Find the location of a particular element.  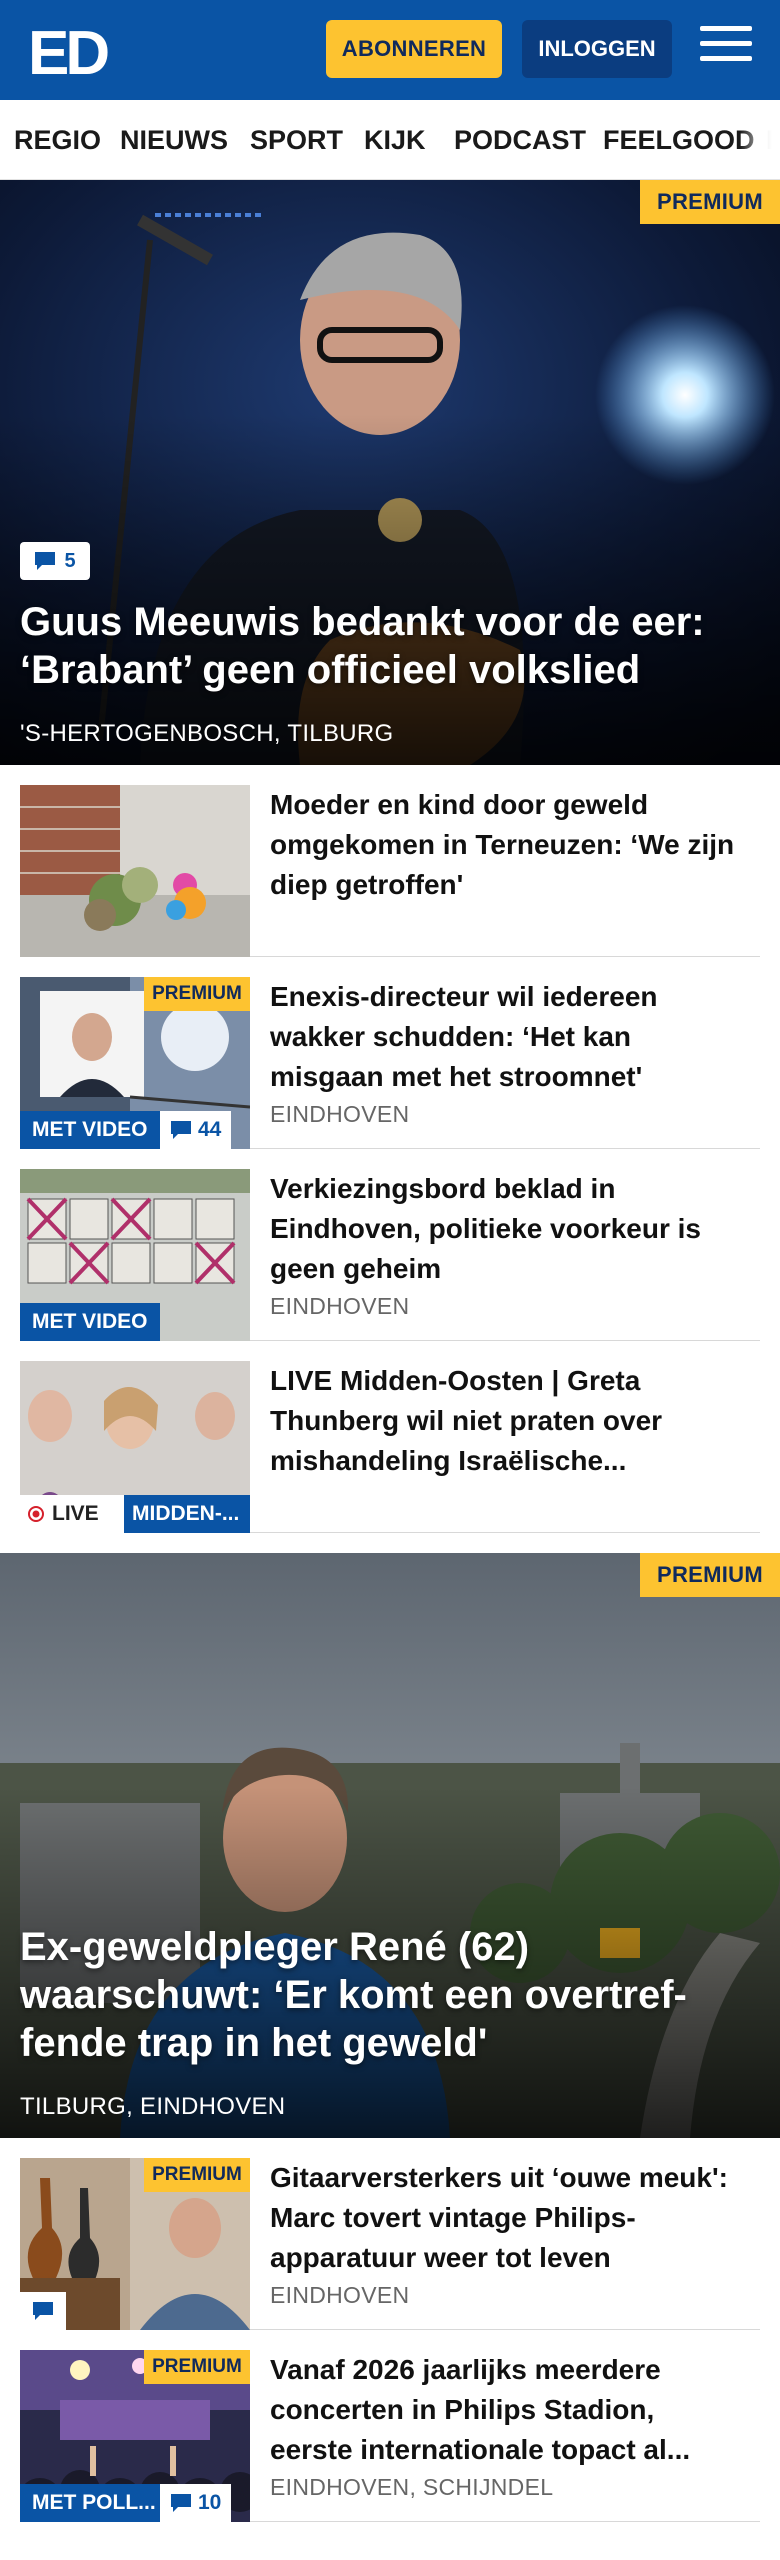

comment-count-chip: 10 is located at coordinates (196, 2503).